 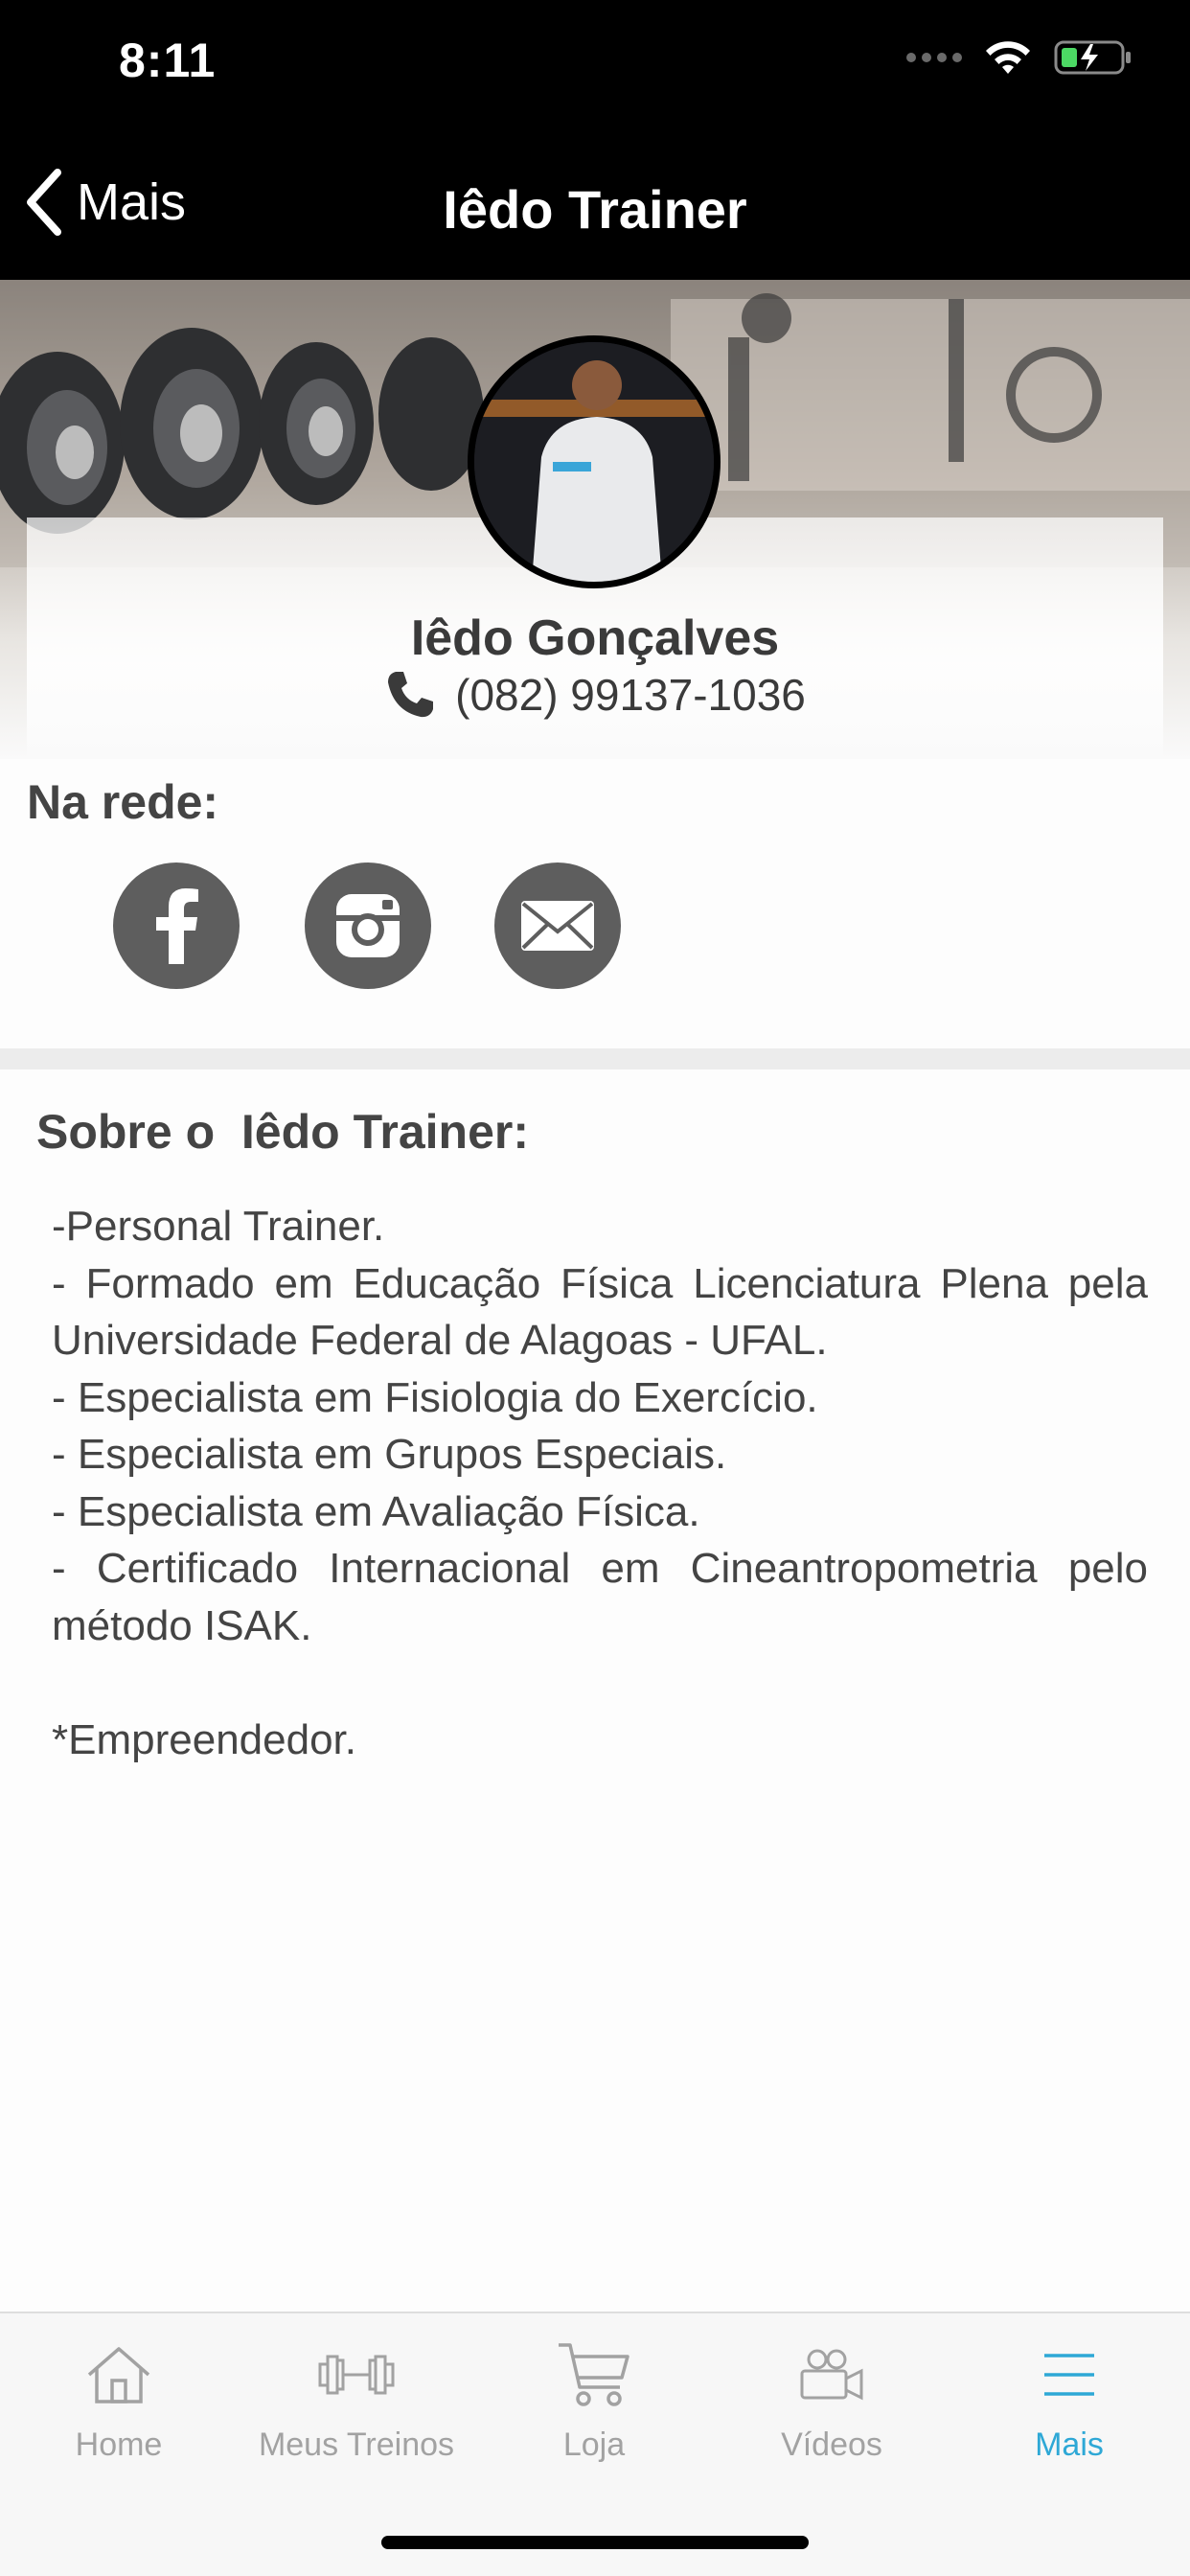 I want to click on email-button, so click(x=558, y=925).